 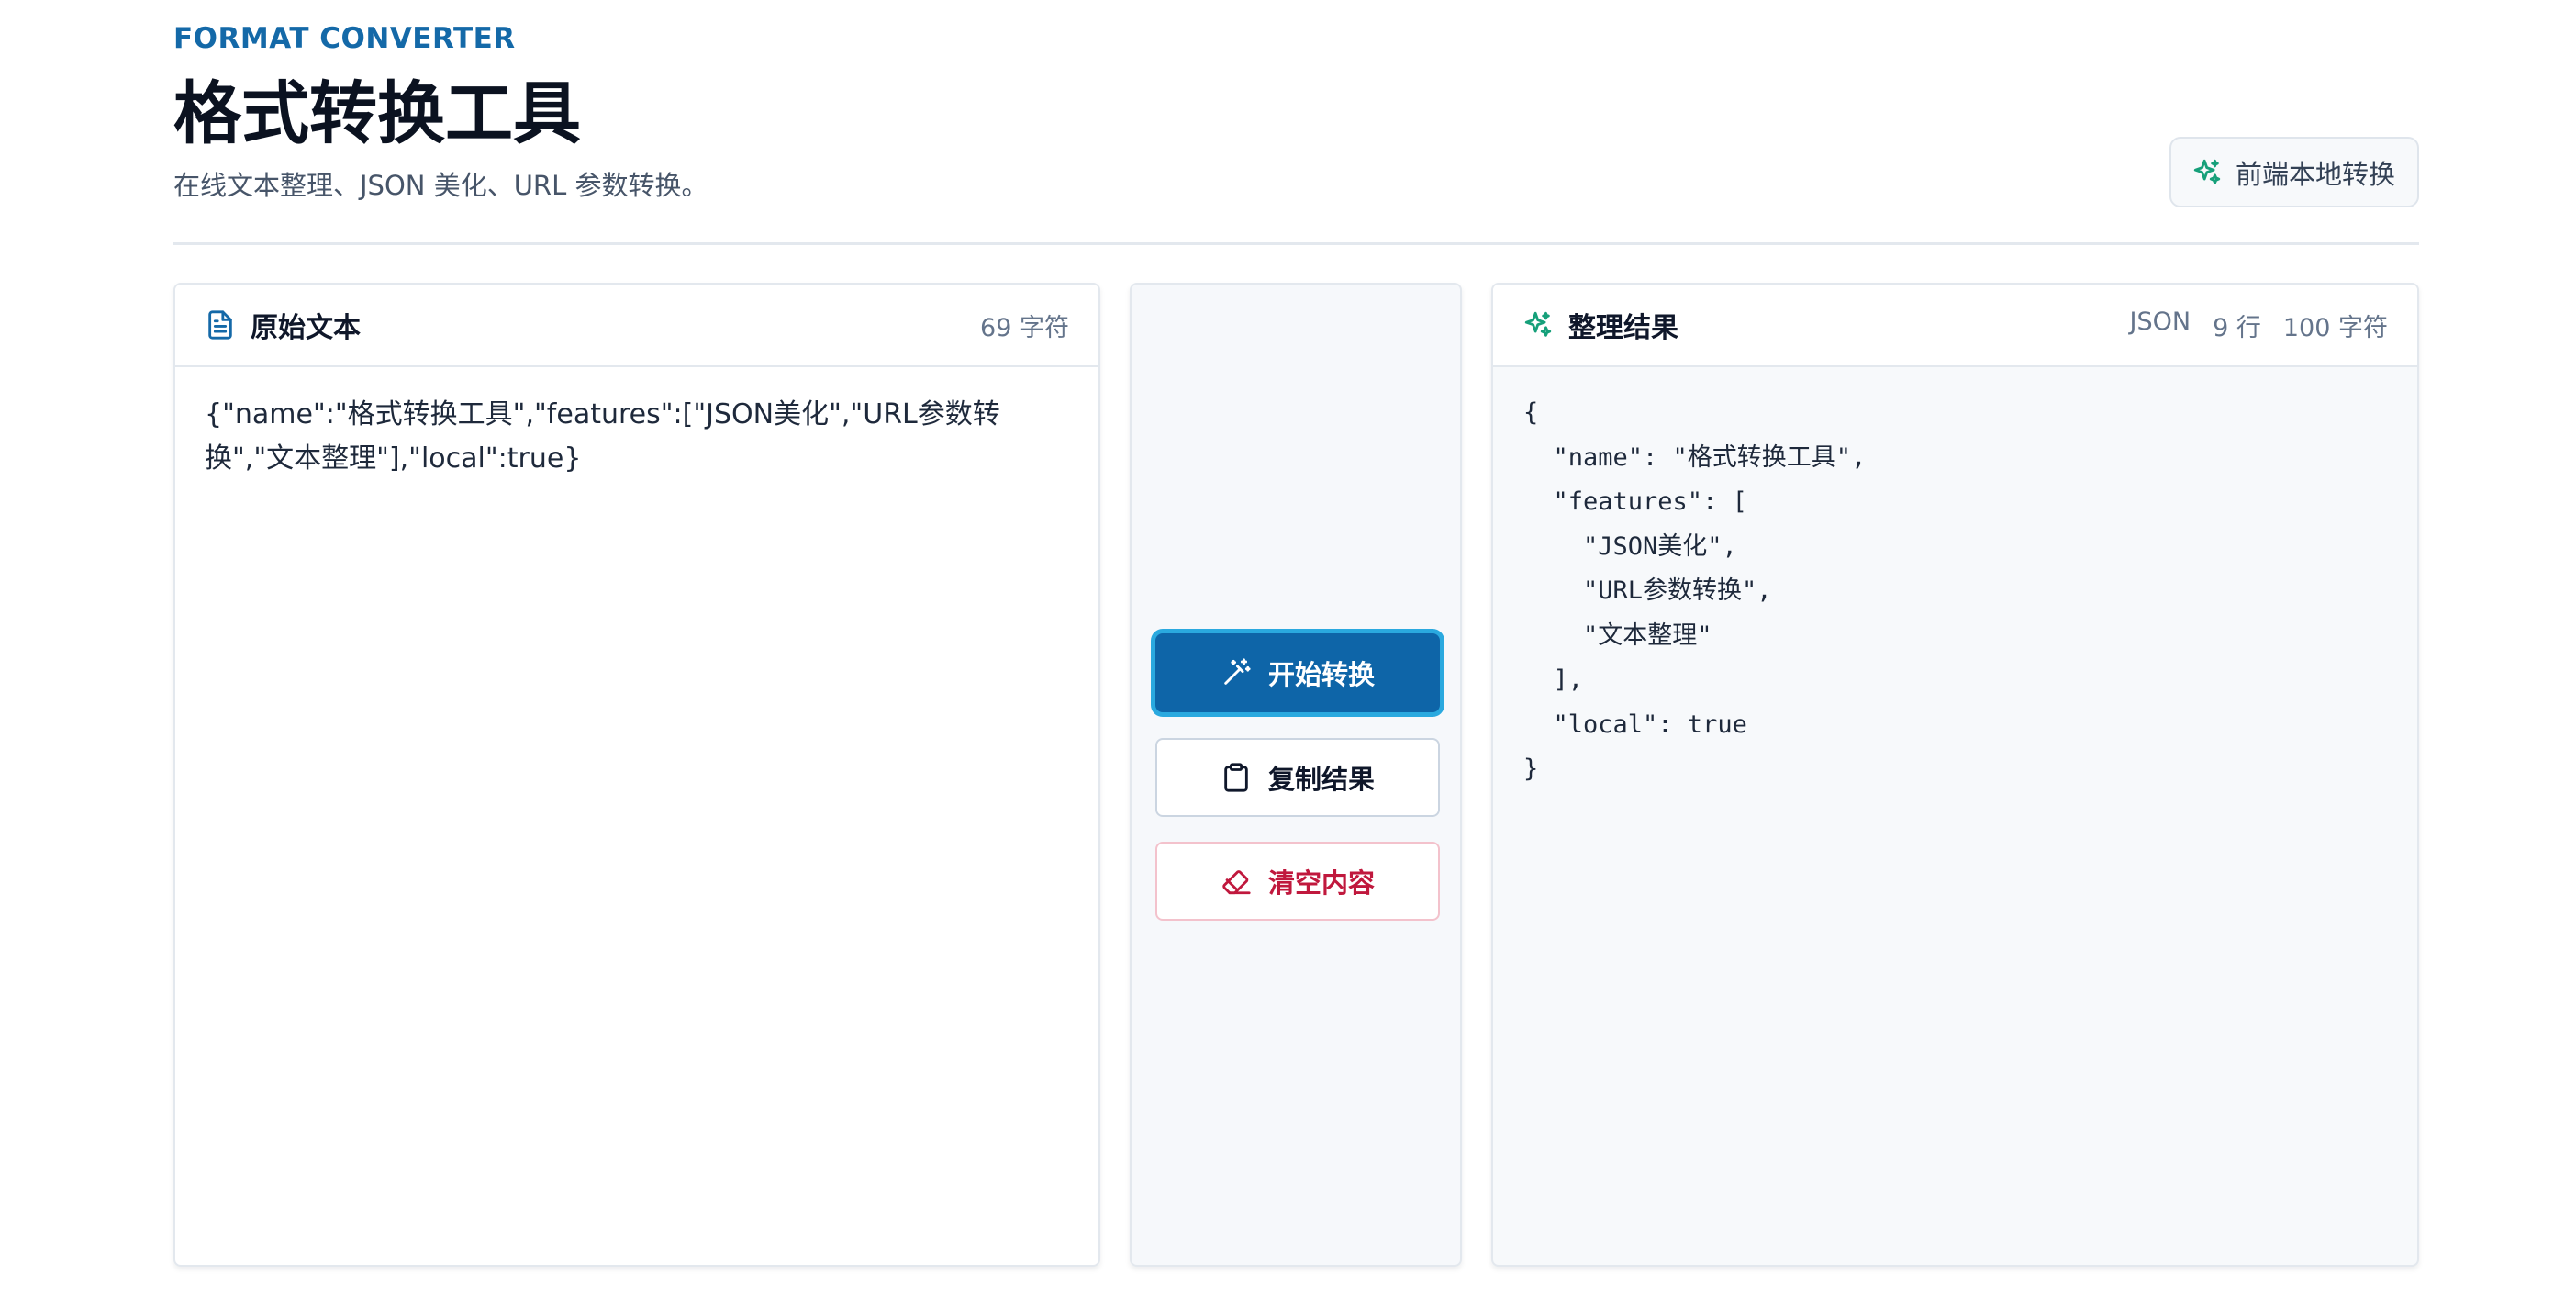 I want to click on source-panel-title: 原始文本, so click(x=306, y=328).